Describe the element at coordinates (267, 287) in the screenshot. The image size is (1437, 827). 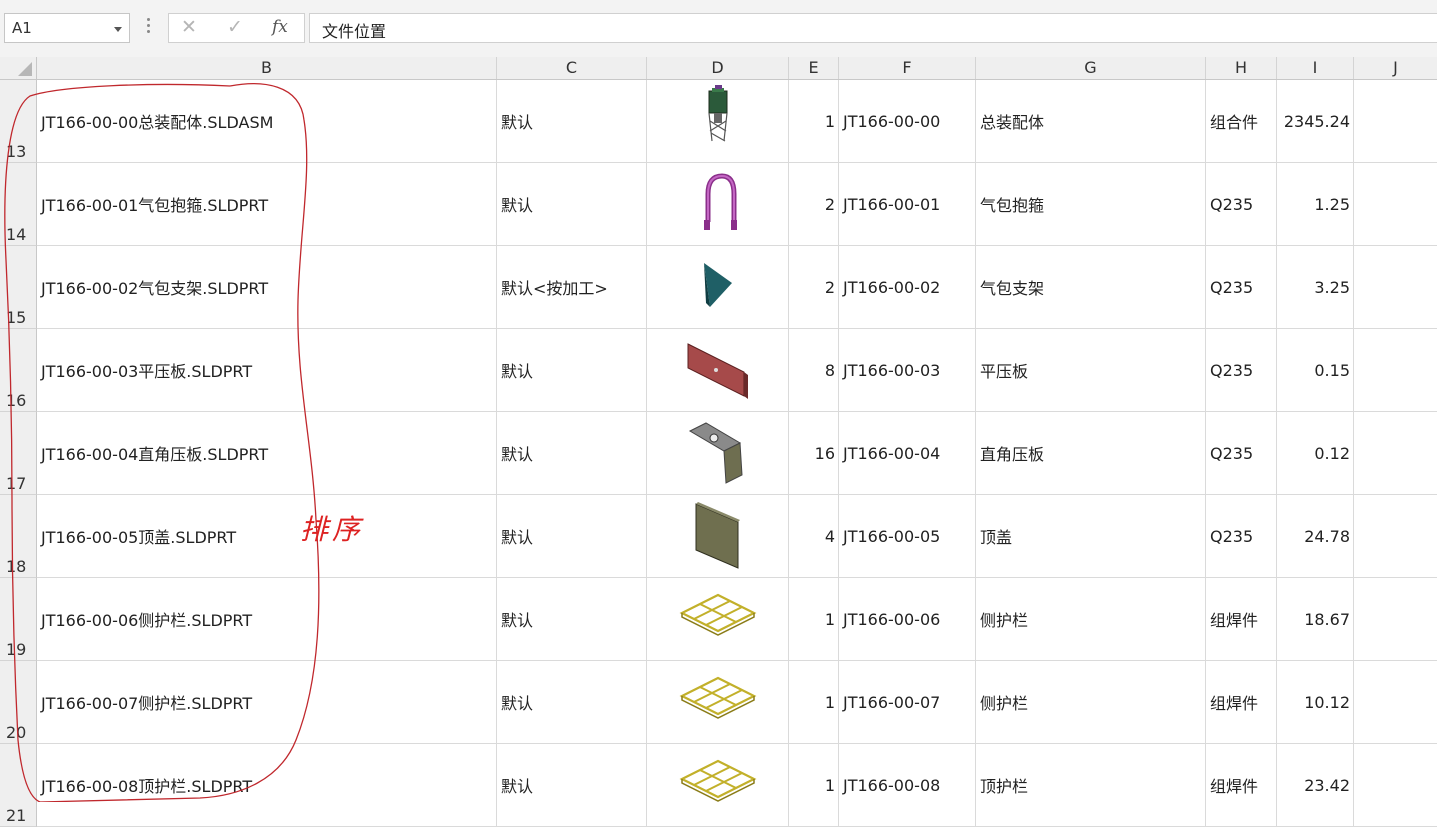
I see `cell-file-location: JT166-00-02气包支架.SLDPRT` at that location.